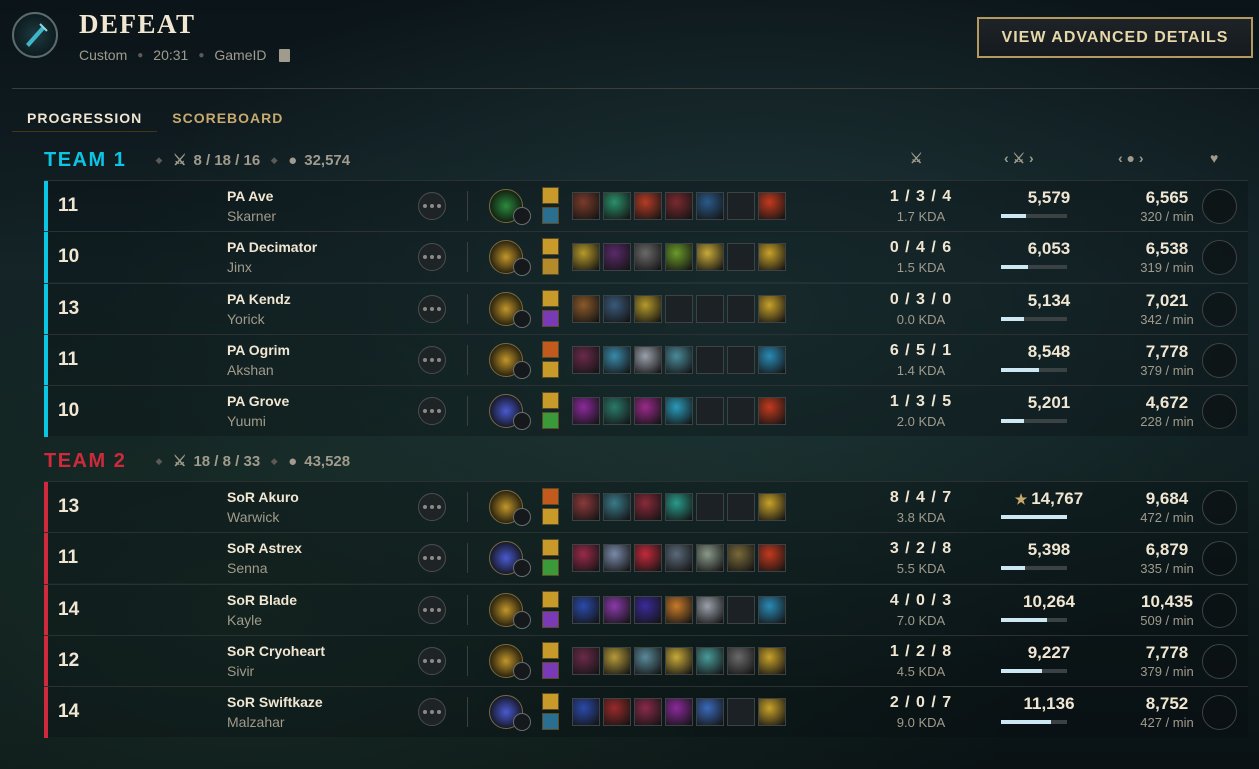 The image size is (1259, 769). What do you see at coordinates (284, 55) in the screenshot?
I see `copy-icon` at bounding box center [284, 55].